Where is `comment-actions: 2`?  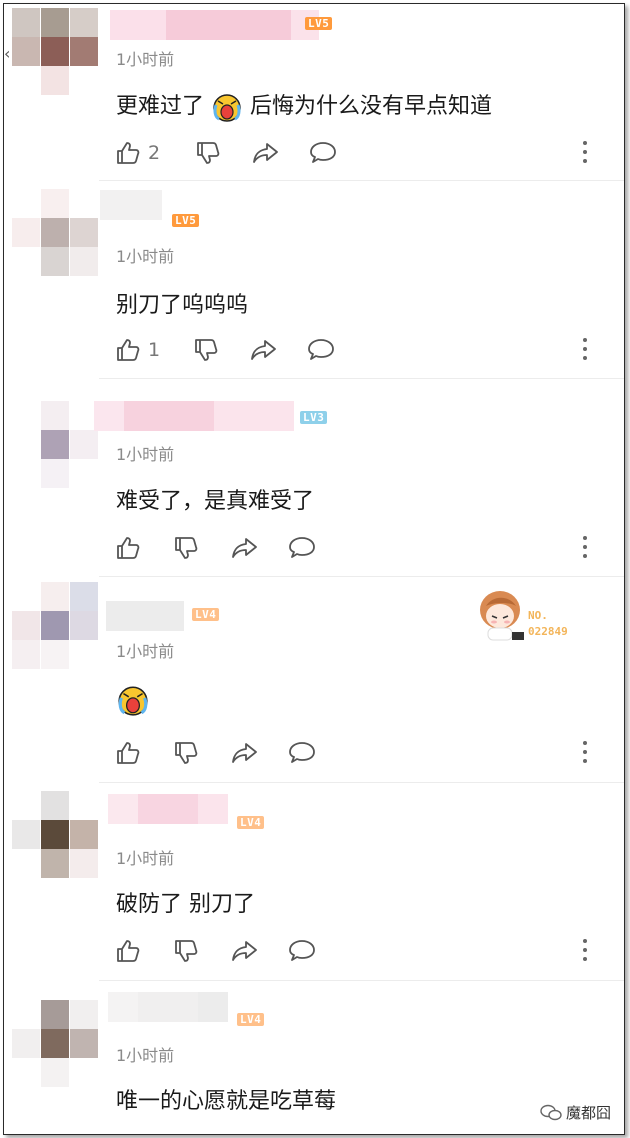 comment-actions: 2 is located at coordinates (364, 154).